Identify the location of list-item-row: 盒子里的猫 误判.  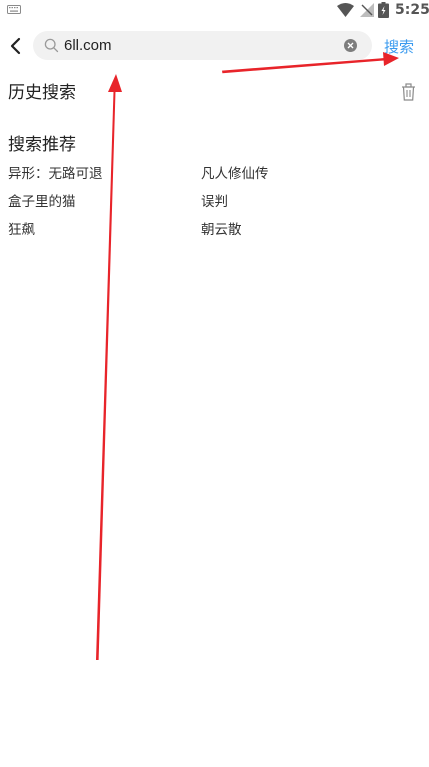
(213, 206).